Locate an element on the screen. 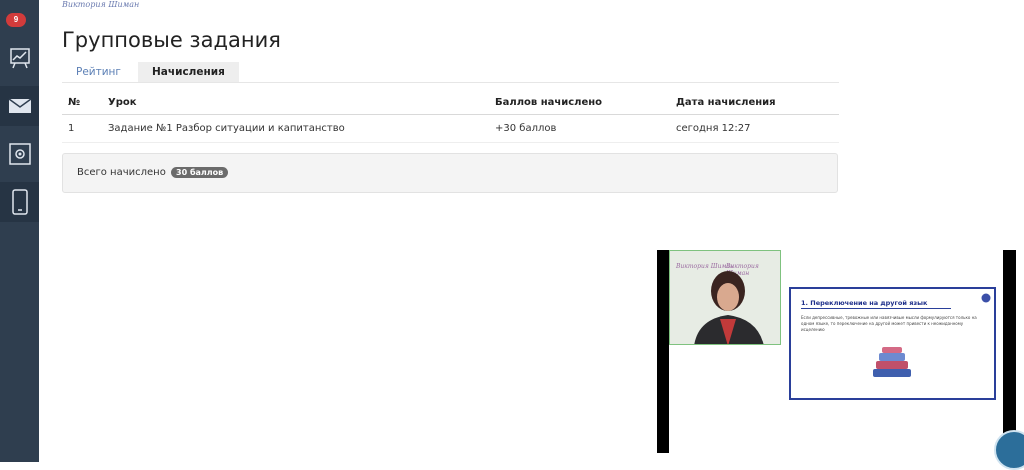  settings-icon is located at coordinates (19, 154).